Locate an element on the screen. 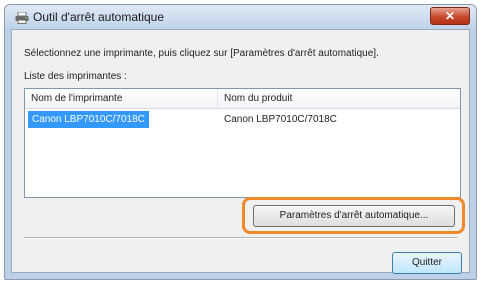 This screenshot has width=489, height=284. printer-name-cell: Canon LBP7010C/7018C is located at coordinates (88, 119).